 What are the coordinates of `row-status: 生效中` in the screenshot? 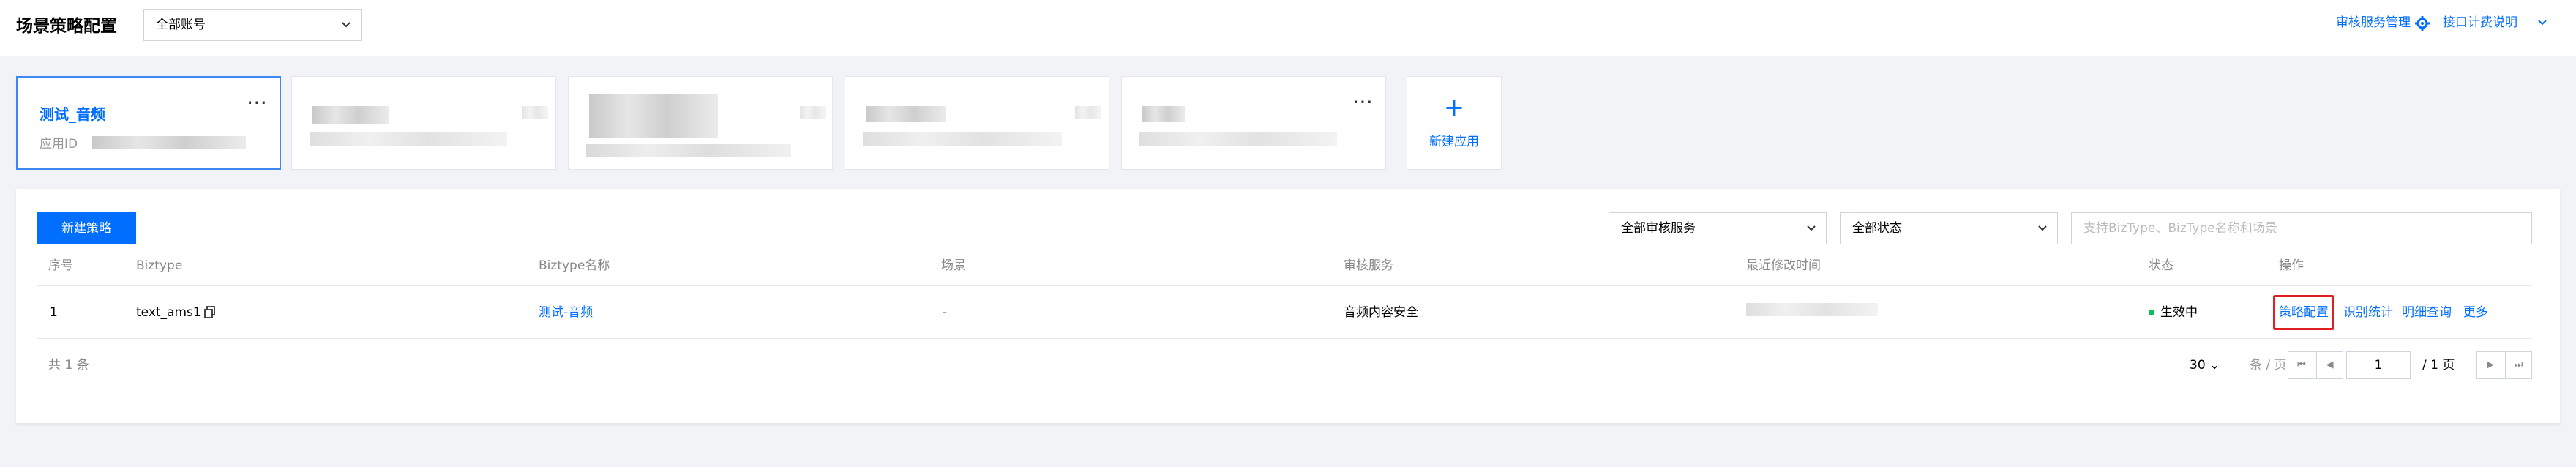 It's located at (2173, 313).